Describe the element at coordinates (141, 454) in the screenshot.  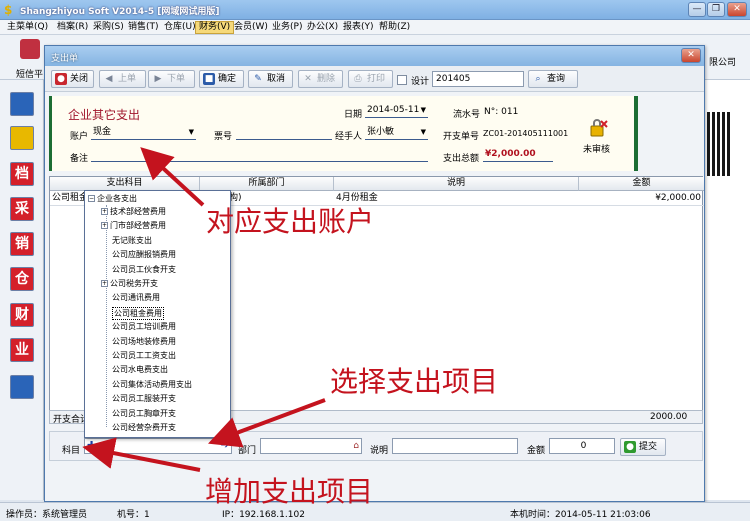
I see `arrow-to-add` at that location.